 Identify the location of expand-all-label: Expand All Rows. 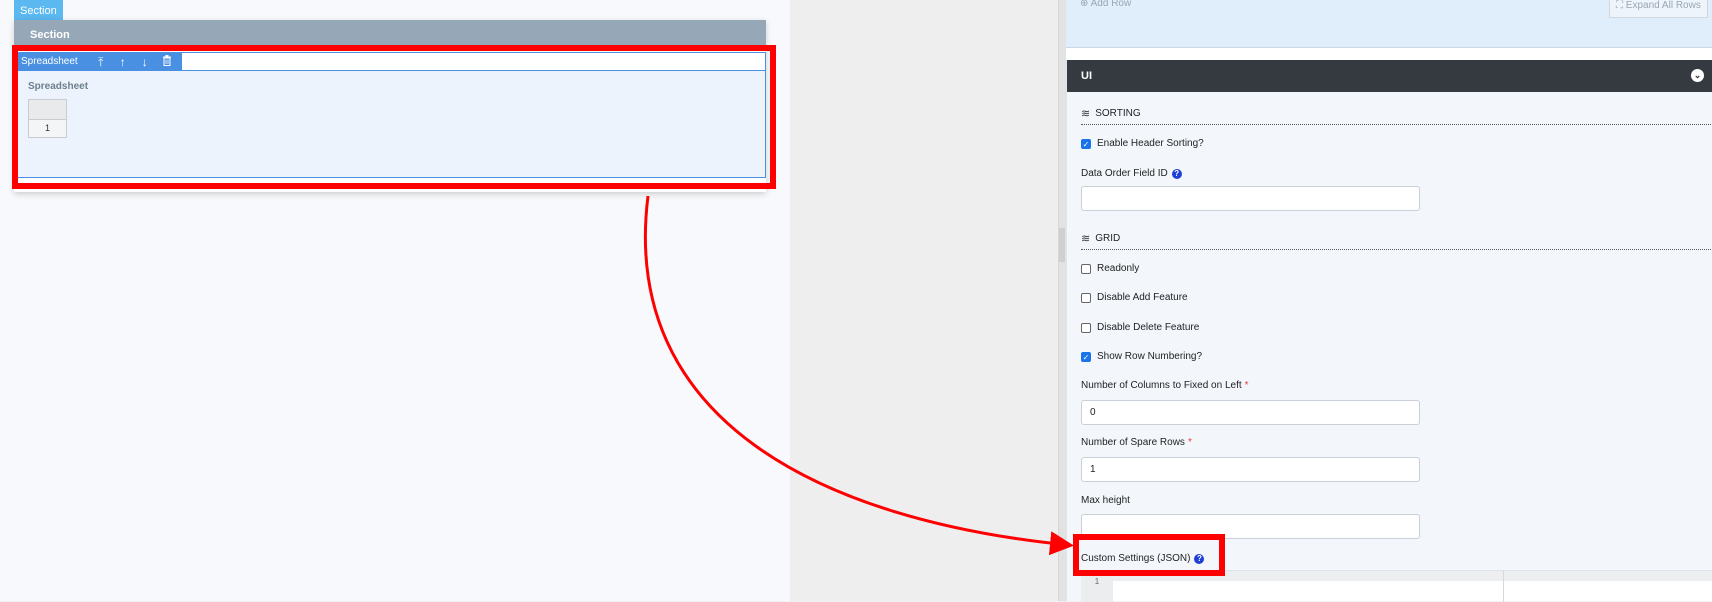
(1663, 5).